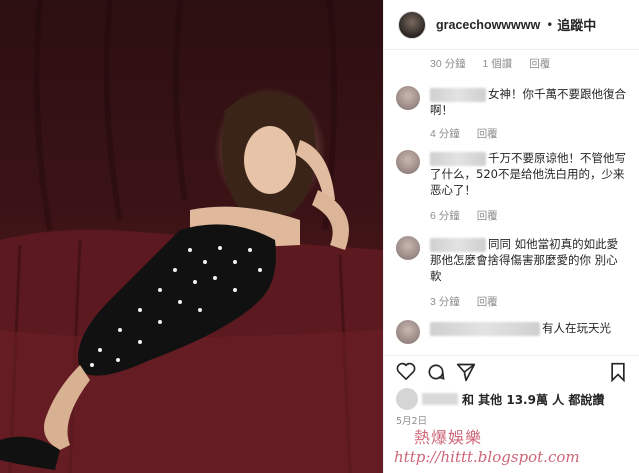  What do you see at coordinates (445, 134) in the screenshot?
I see `comment-time: 4 分鐘` at bounding box center [445, 134].